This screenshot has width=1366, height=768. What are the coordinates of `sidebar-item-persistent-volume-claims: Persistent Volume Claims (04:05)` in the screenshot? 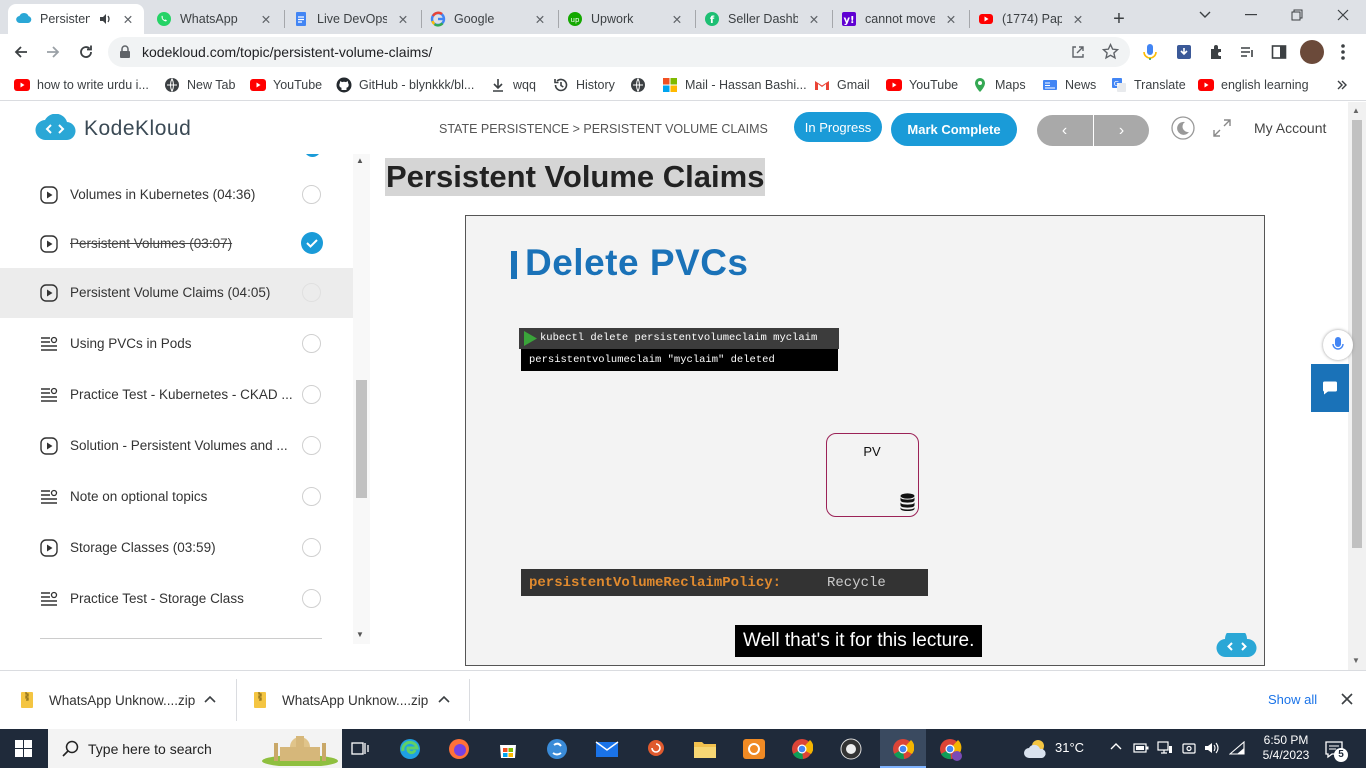 It's located at (176, 293).